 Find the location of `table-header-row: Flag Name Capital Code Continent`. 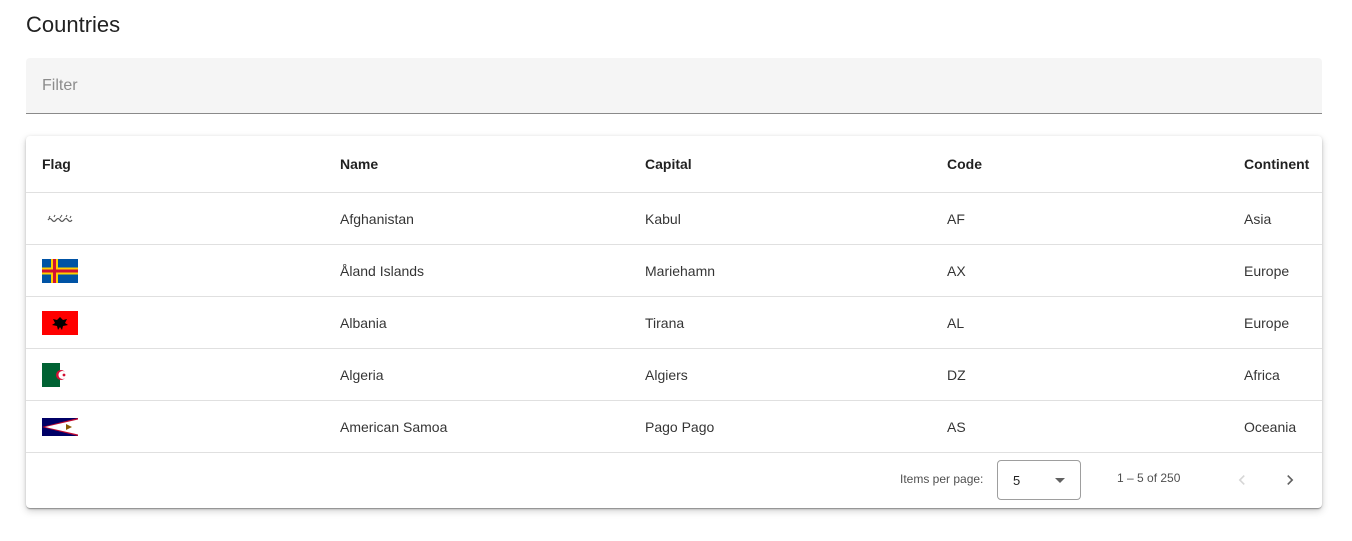

table-header-row: Flag Name Capital Code Continent is located at coordinates (674, 164).